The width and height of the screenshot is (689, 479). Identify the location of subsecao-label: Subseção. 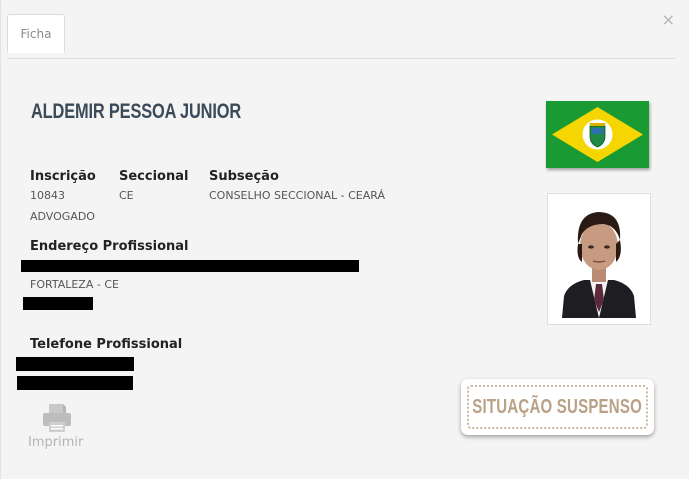
(244, 176).